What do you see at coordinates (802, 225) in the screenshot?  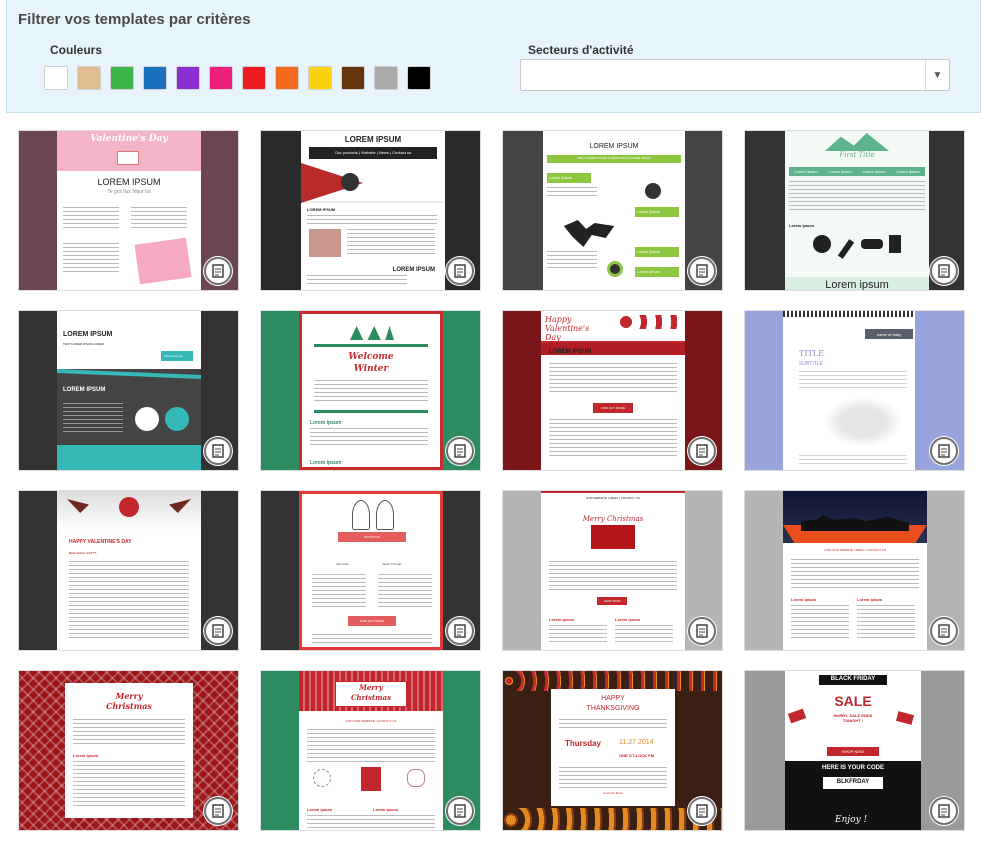 I see `template-4-label: Lorem ipsum` at bounding box center [802, 225].